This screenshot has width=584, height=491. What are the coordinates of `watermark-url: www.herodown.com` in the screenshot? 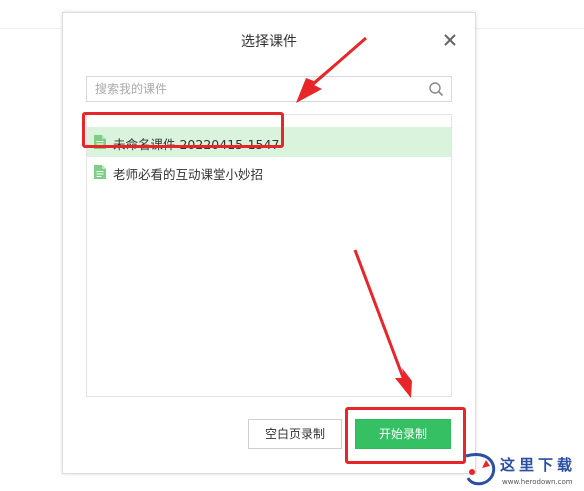 It's located at (537, 482).